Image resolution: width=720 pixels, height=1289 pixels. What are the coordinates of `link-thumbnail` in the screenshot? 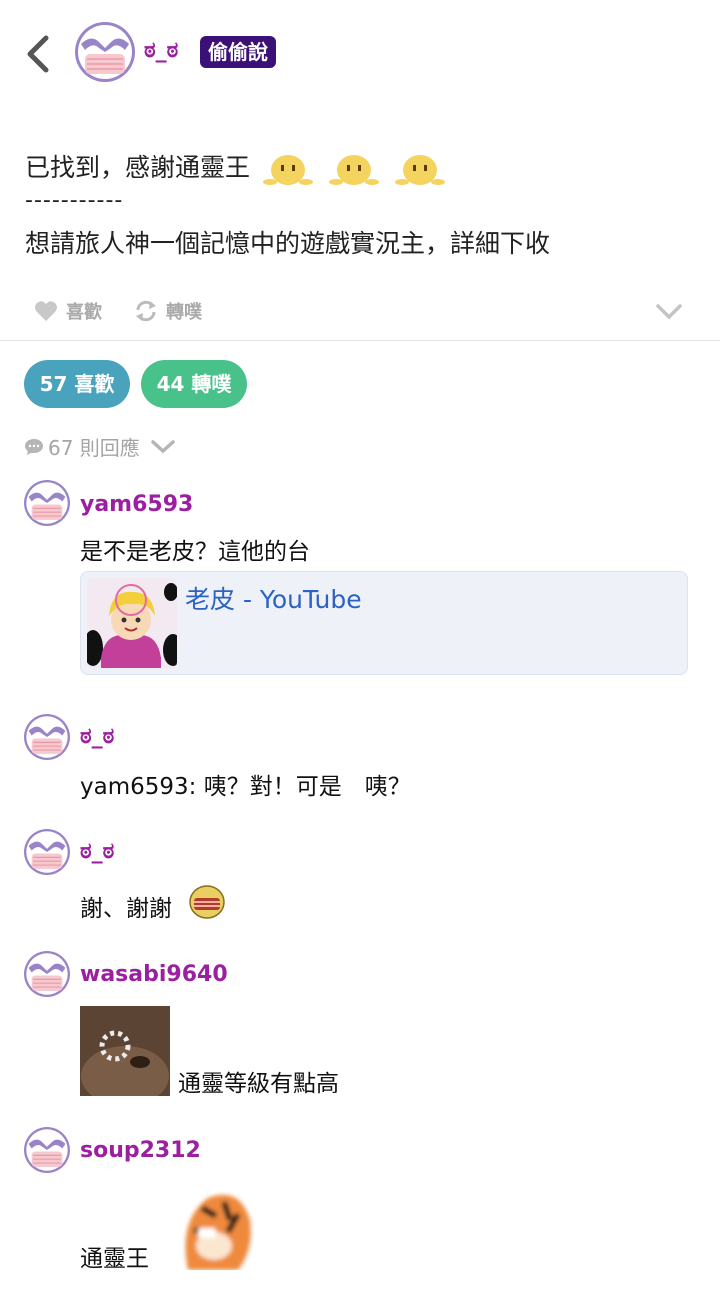 It's located at (132, 623).